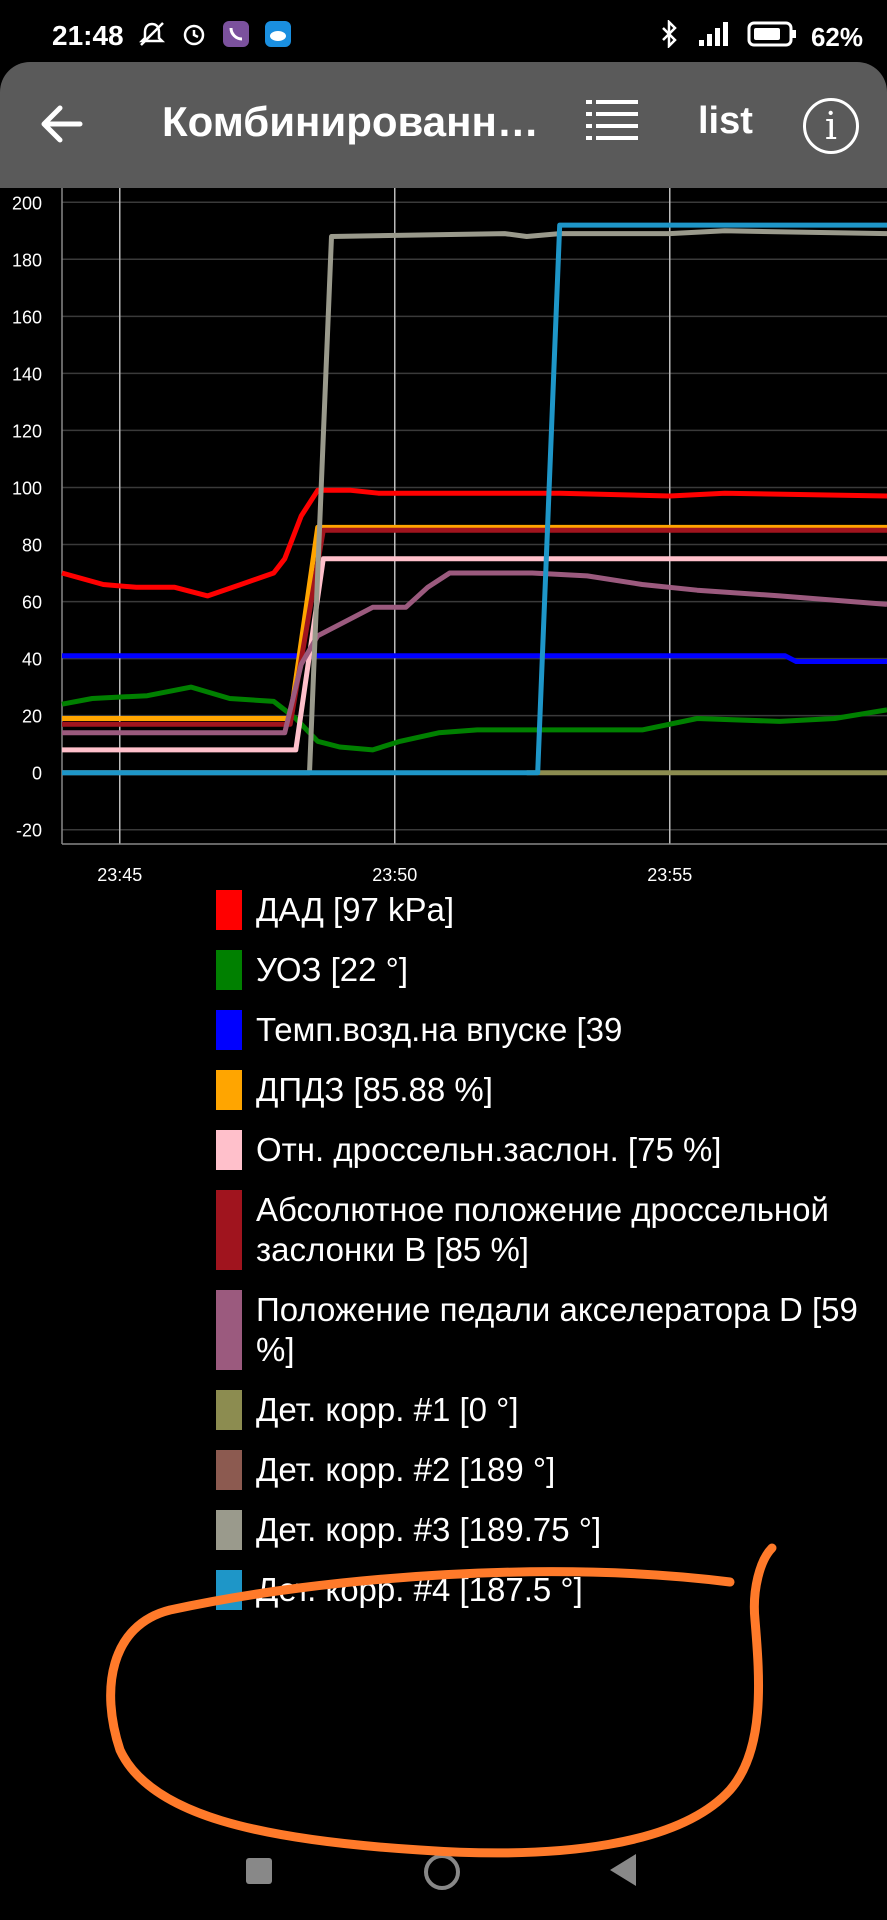  I want to click on system-icons: 62%, so click(761, 36).